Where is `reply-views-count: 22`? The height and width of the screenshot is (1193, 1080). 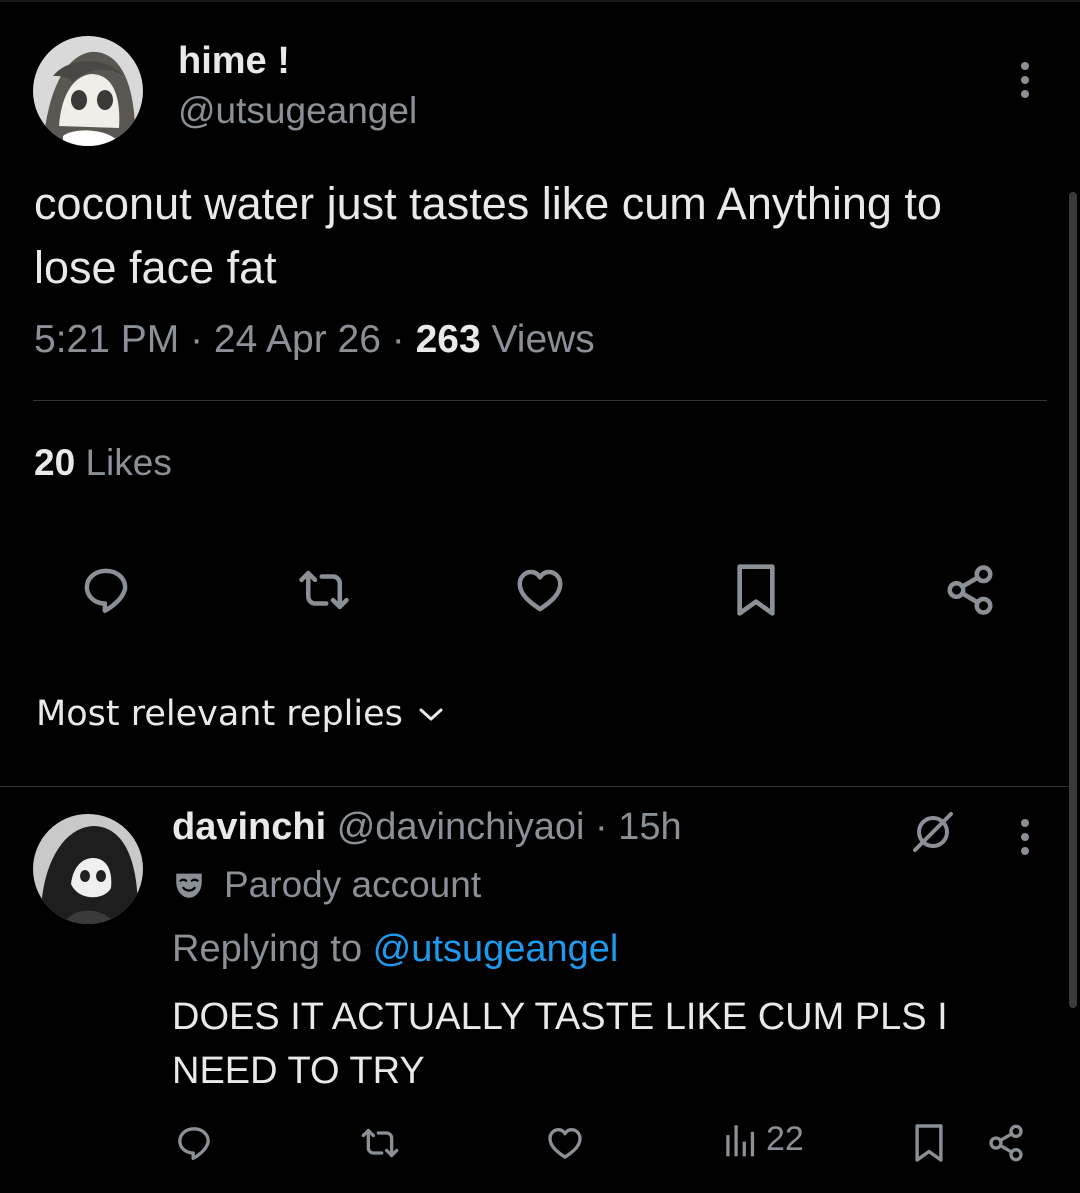 reply-views-count: 22 is located at coordinates (785, 1139).